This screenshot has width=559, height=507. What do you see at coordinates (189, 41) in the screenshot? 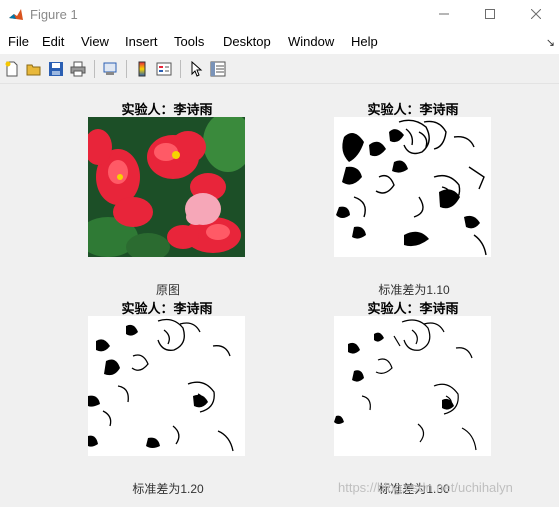
I see `menu-tools: Tools` at bounding box center [189, 41].